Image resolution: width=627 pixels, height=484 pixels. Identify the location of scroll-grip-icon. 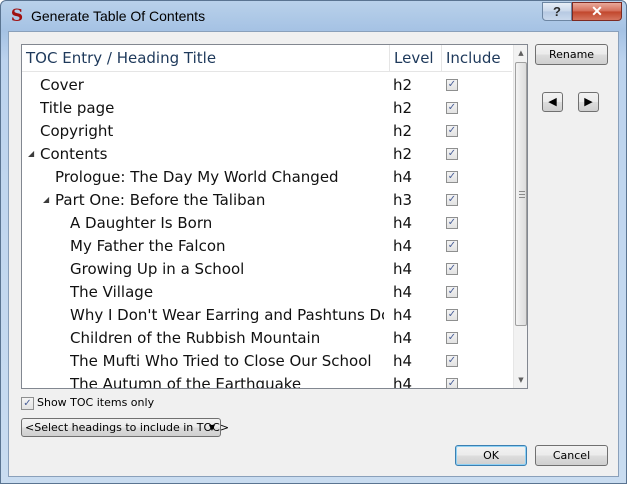
(522, 194).